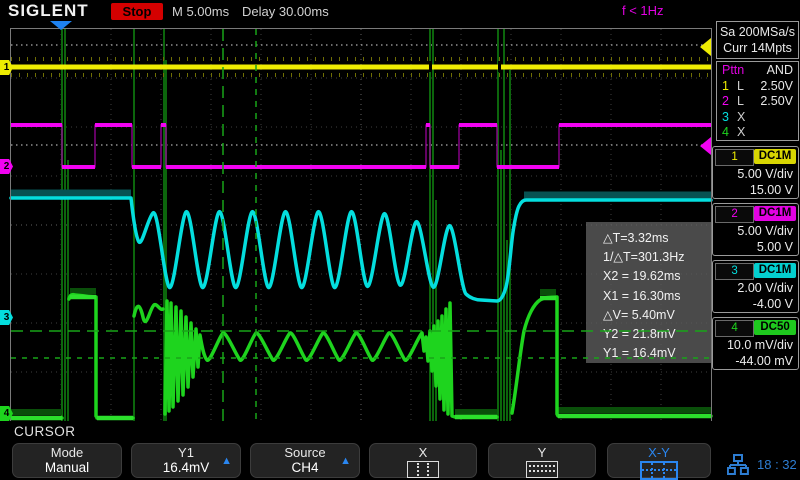  What do you see at coordinates (757, 32) in the screenshot?
I see `sample-rate: Sa 200MSa/s` at bounding box center [757, 32].